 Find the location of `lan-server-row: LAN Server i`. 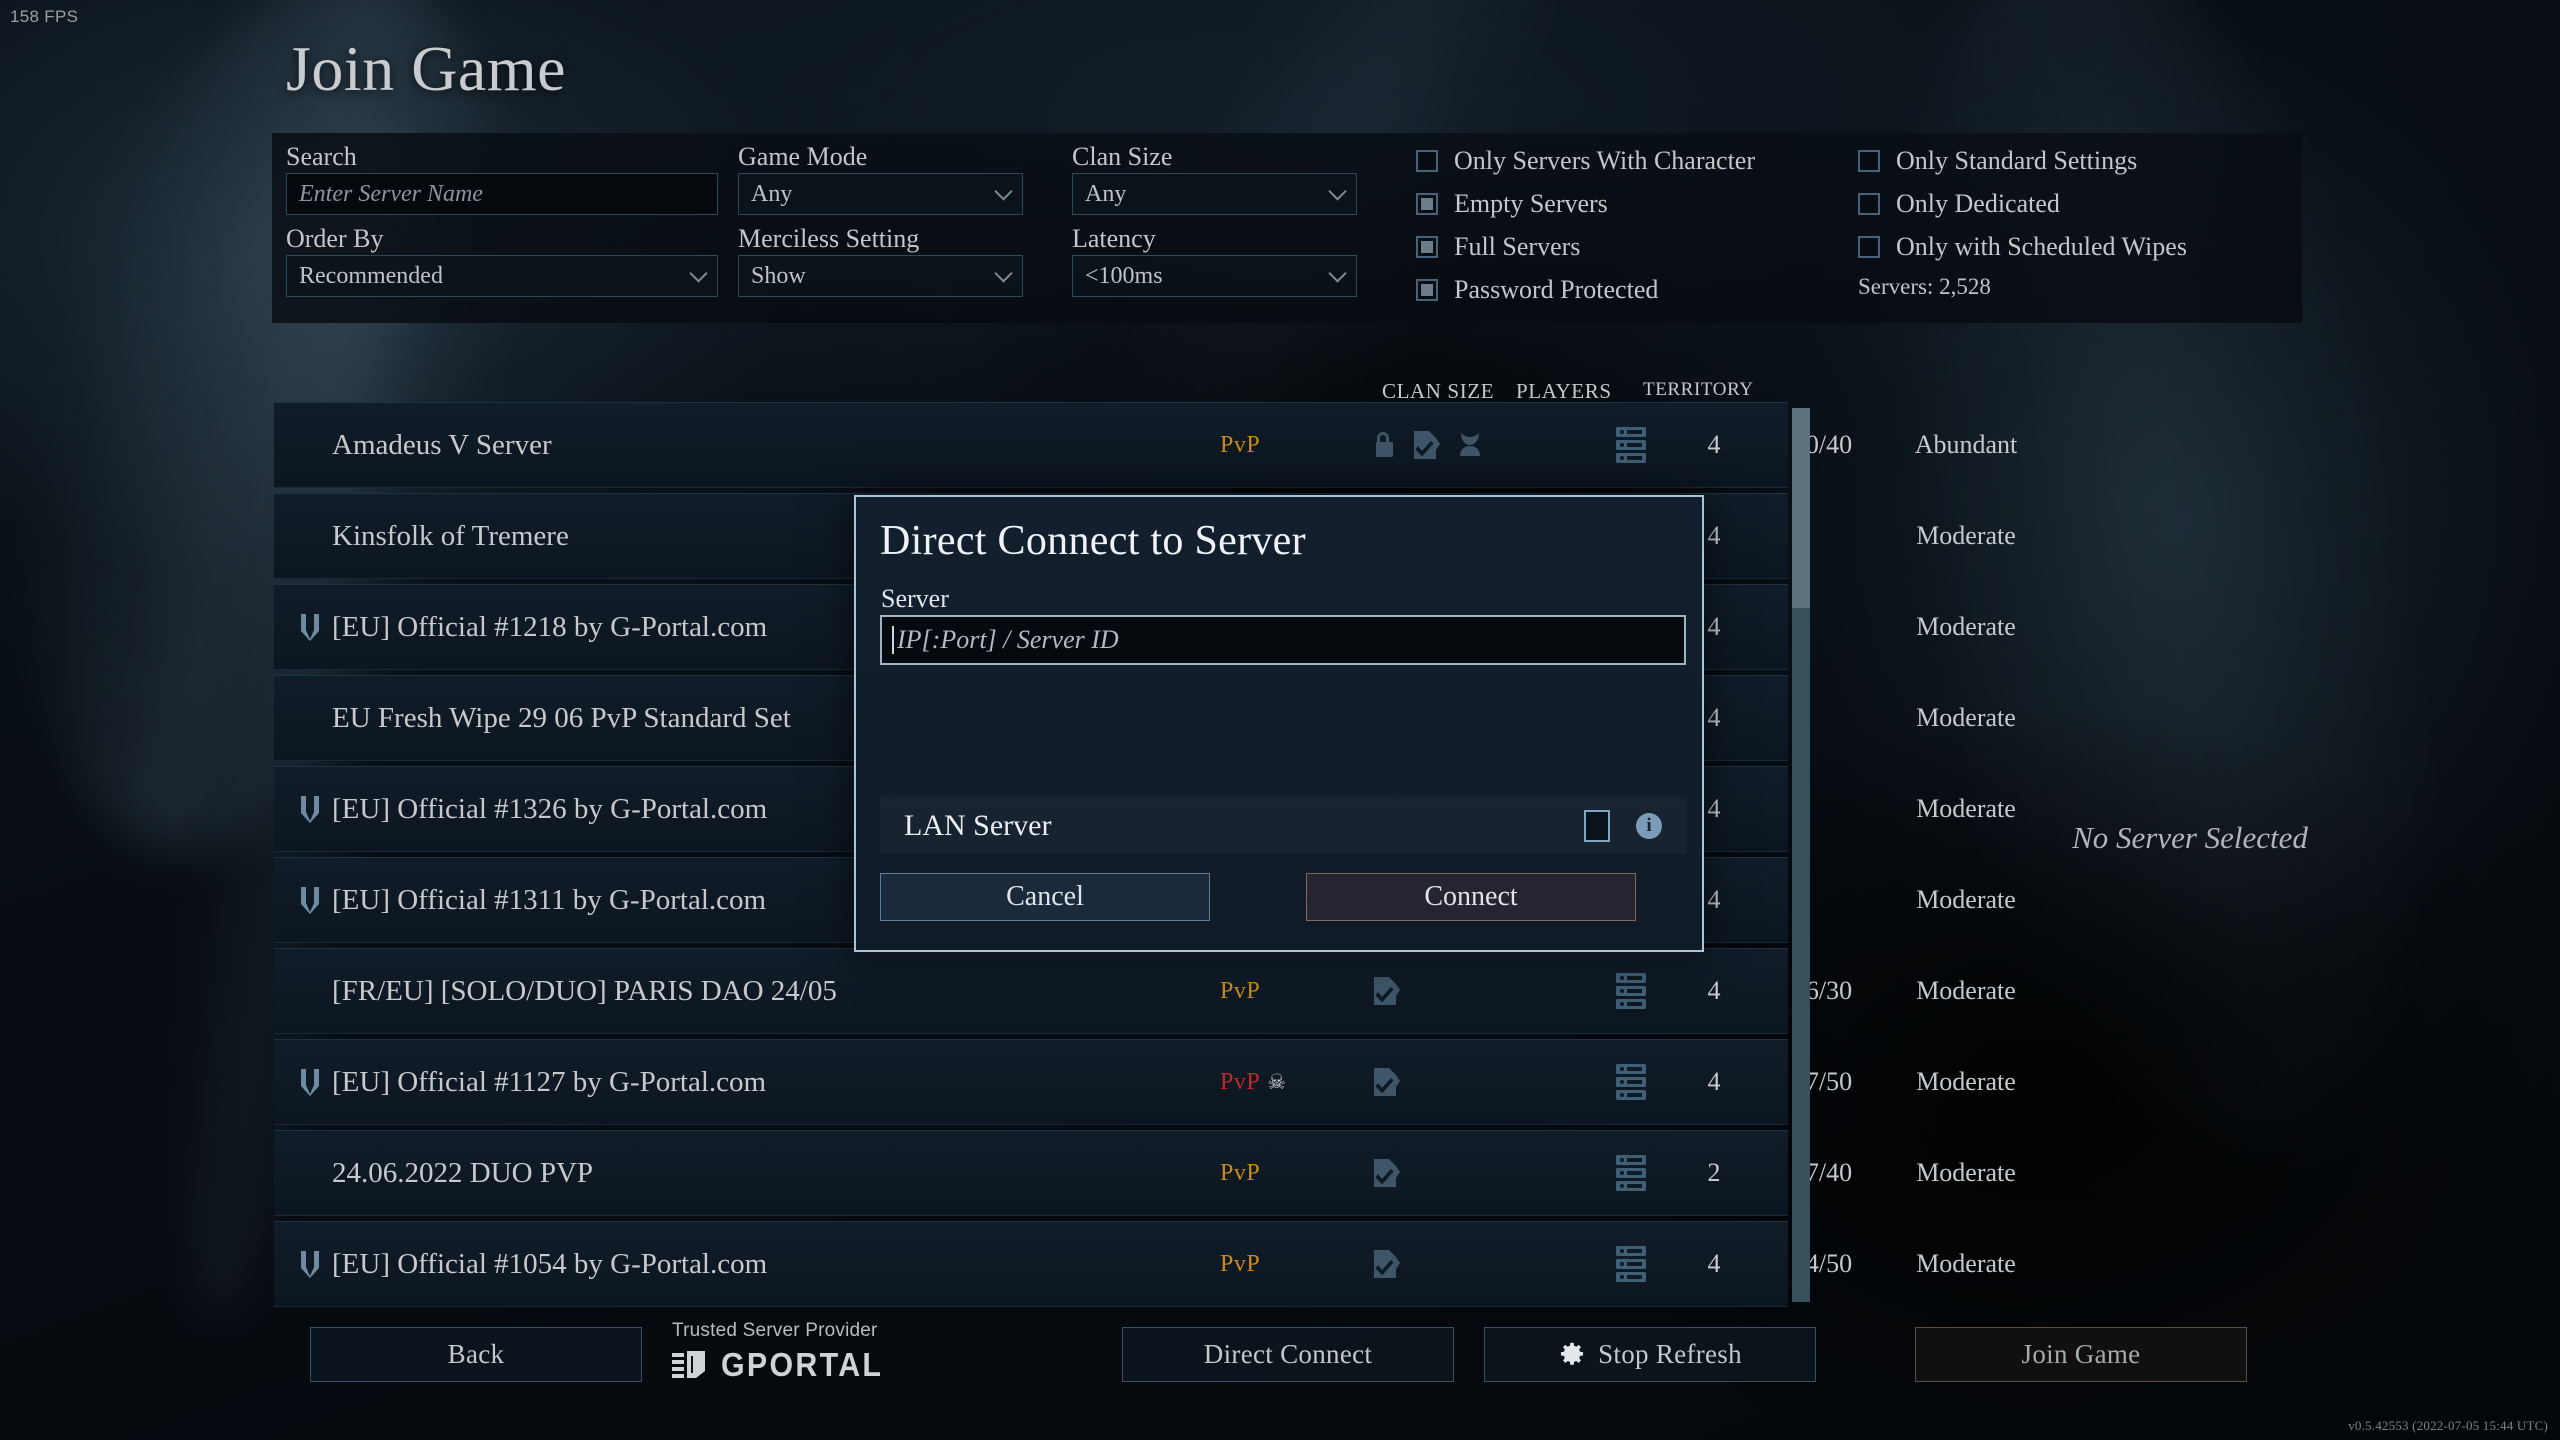

lan-server-row: LAN Server i is located at coordinates (1283, 825).